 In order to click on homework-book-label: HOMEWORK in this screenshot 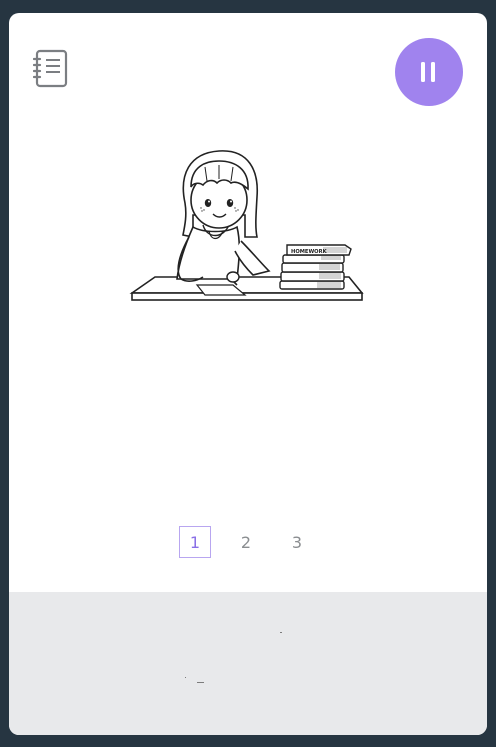, I will do `click(309, 252)`.